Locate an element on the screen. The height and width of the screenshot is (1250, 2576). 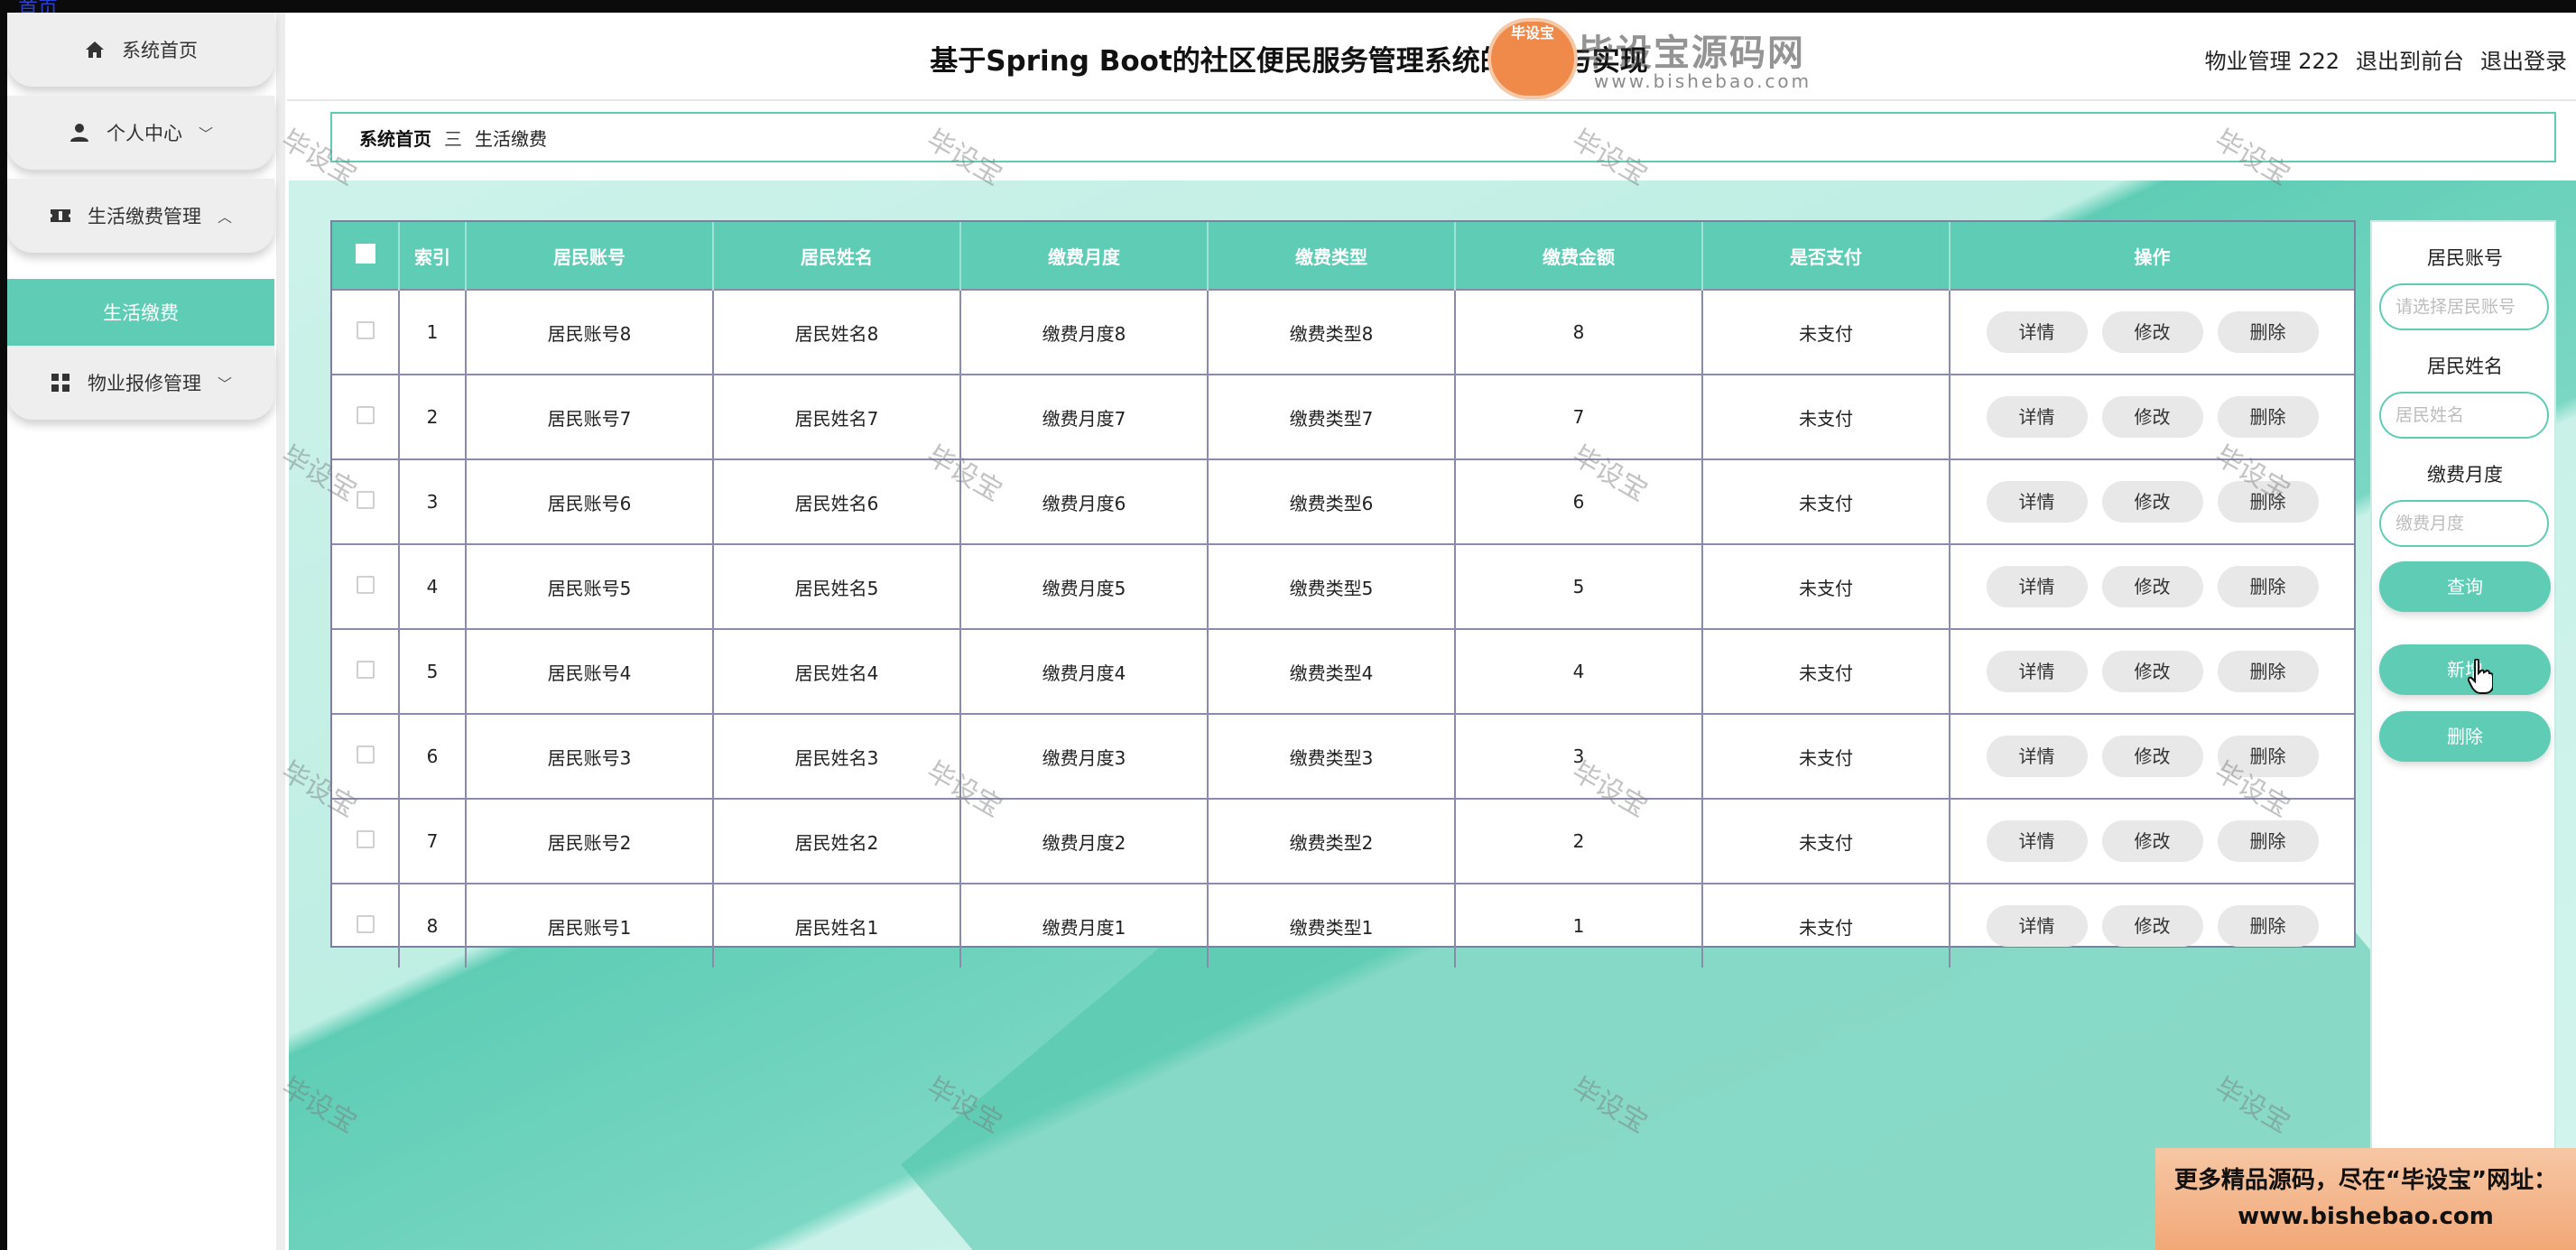
promo-line-2: www.bishebao.com is located at coordinates (2365, 1217).